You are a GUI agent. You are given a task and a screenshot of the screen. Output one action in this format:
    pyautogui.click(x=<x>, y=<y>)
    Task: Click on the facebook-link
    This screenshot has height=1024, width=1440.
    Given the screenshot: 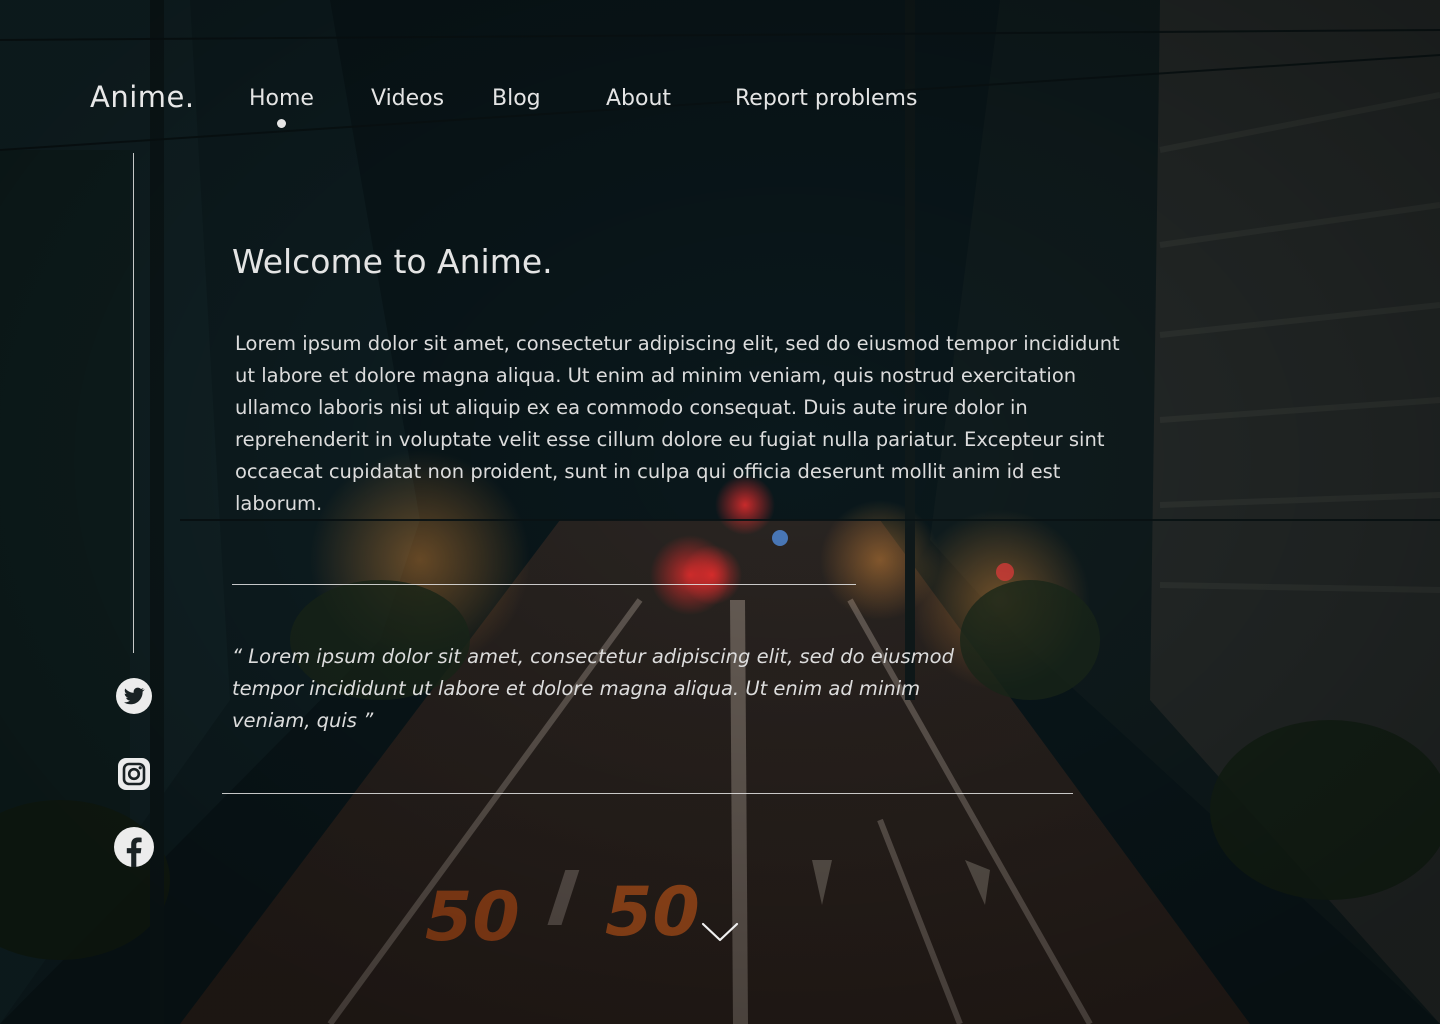 What is the action you would take?
    pyautogui.click(x=134, y=847)
    